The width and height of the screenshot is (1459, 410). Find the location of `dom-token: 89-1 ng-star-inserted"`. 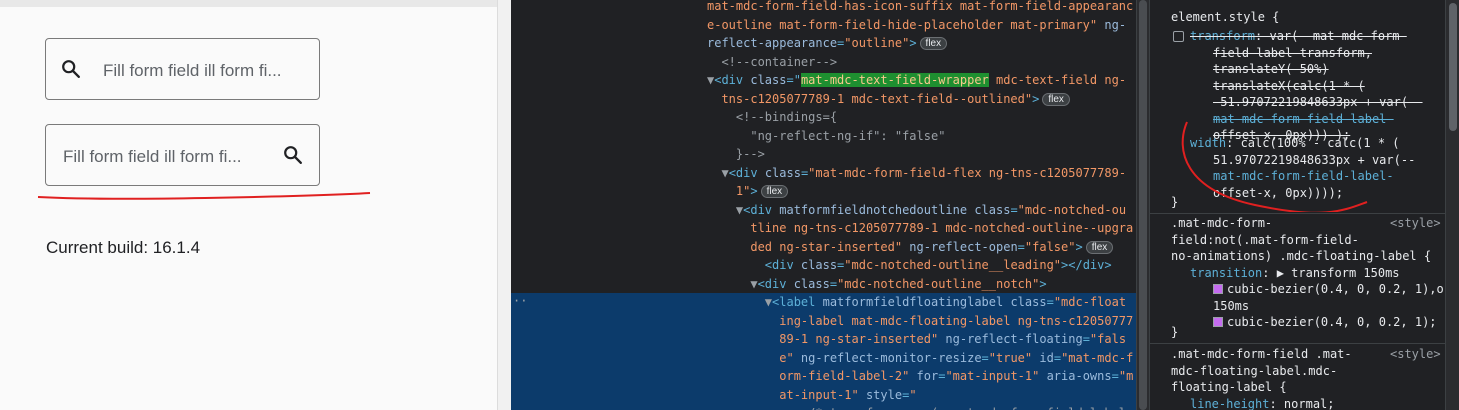

dom-token: 89-1 ng-star-inserted" is located at coordinates (823, 339).